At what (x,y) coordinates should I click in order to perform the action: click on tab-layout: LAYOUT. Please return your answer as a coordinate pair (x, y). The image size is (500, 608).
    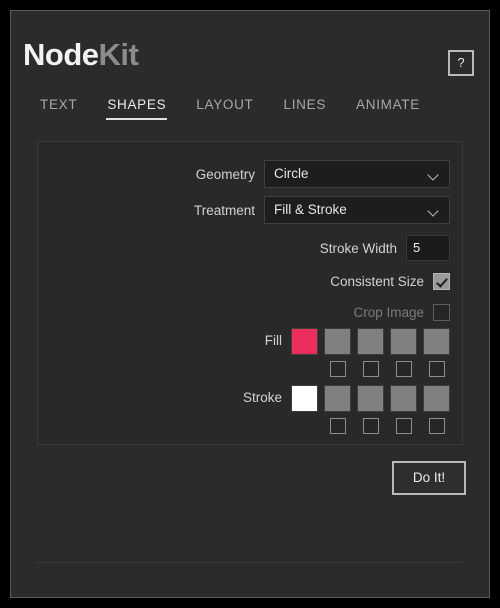
    Looking at the image, I should click on (224, 107).